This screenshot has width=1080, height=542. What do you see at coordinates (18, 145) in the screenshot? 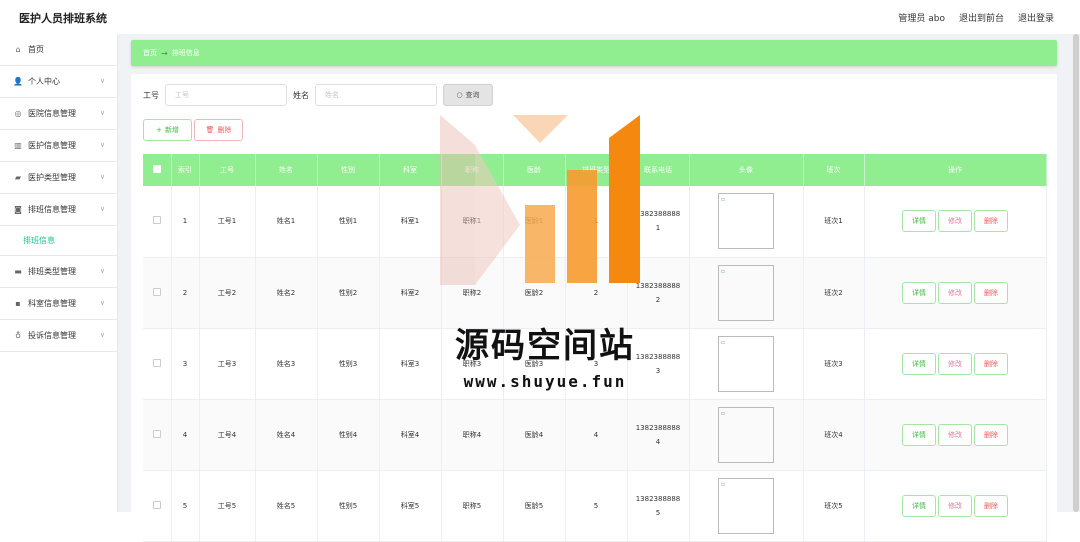
I see `bar-chart-icon: ▥` at bounding box center [18, 145].